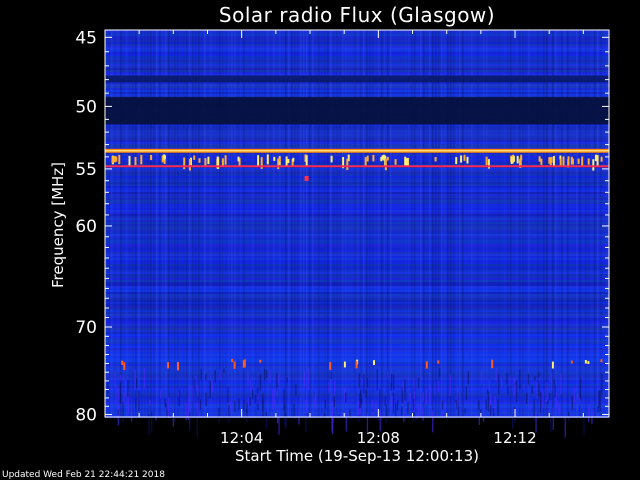  What do you see at coordinates (86, 170) in the screenshot?
I see `y-tick-label: 55` at bounding box center [86, 170].